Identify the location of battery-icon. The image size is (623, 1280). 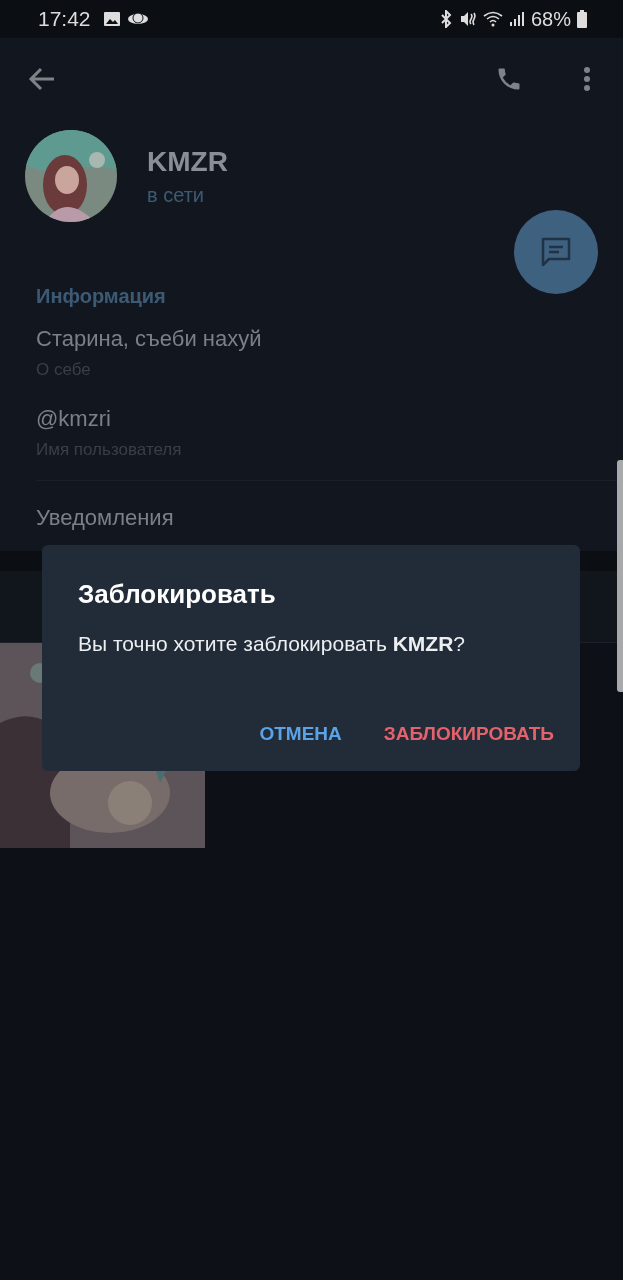
(582, 19).